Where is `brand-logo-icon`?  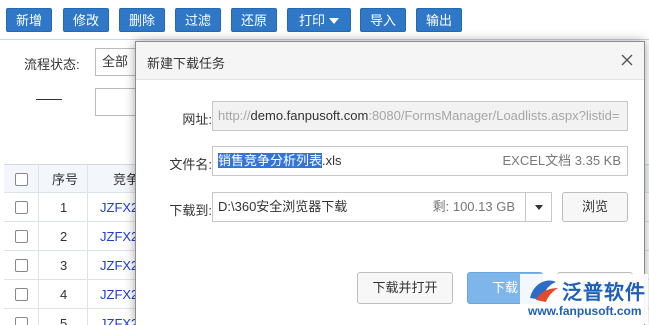
brand-logo-icon is located at coordinates (544, 291).